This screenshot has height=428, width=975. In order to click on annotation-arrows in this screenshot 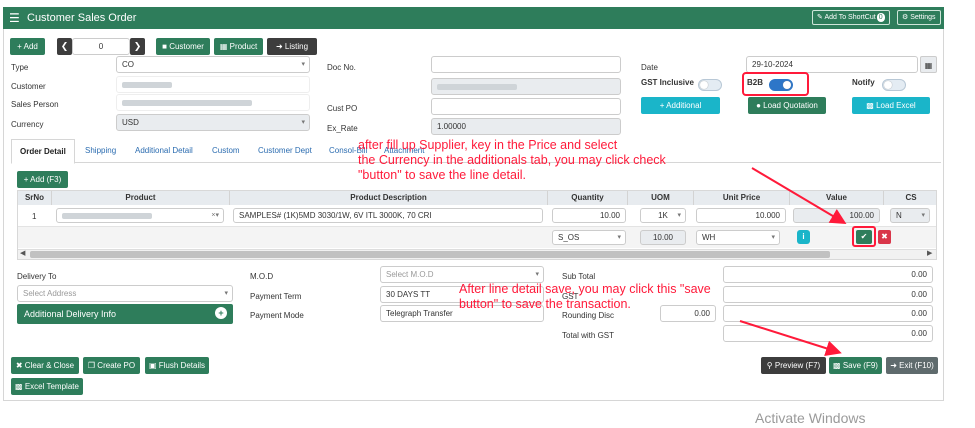, I will do `click(793, 262)`.